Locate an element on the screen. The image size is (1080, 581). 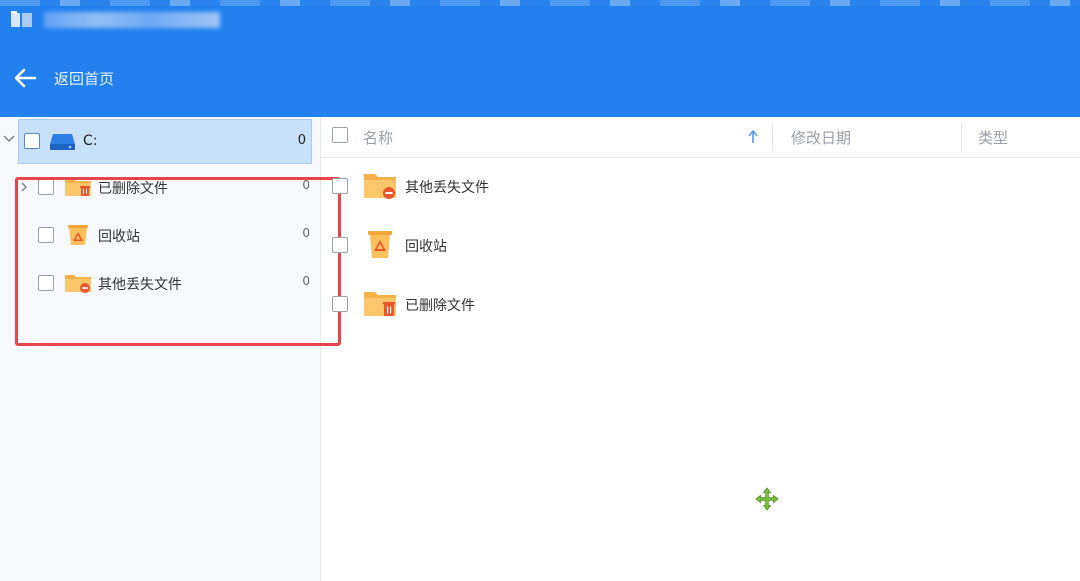
tree-item-recycle-bin: 回收站 0 is located at coordinates (165, 236).